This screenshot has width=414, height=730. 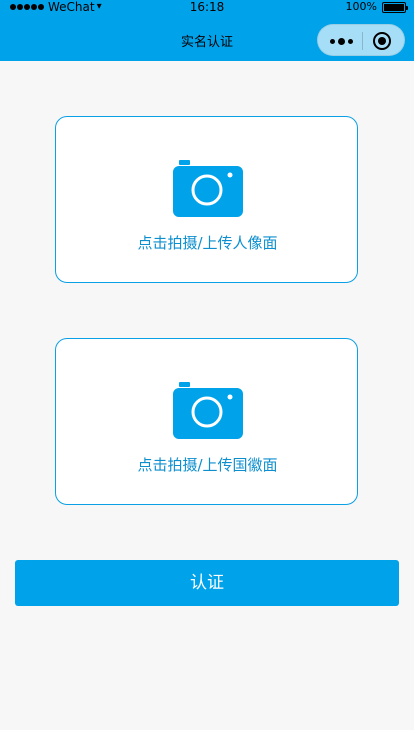 What do you see at coordinates (207, 583) in the screenshot?
I see `verify-button: 认证` at bounding box center [207, 583].